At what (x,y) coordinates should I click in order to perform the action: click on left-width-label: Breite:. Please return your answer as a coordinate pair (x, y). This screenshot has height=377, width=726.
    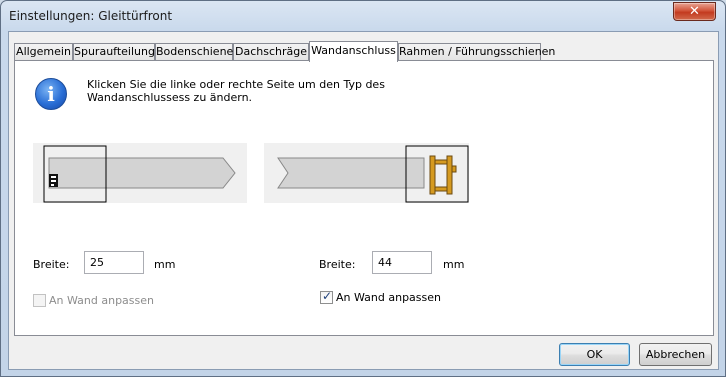
    Looking at the image, I should click on (51, 264).